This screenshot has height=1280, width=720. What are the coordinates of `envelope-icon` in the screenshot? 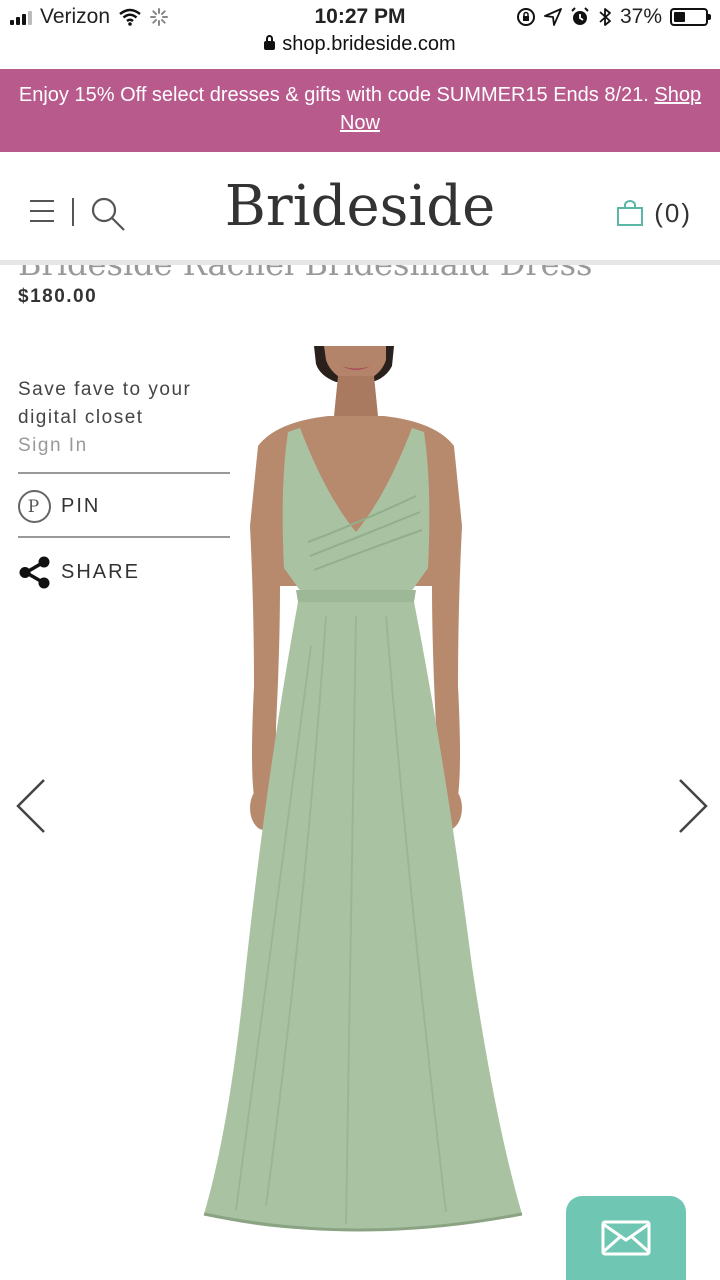 It's located at (626, 1238).